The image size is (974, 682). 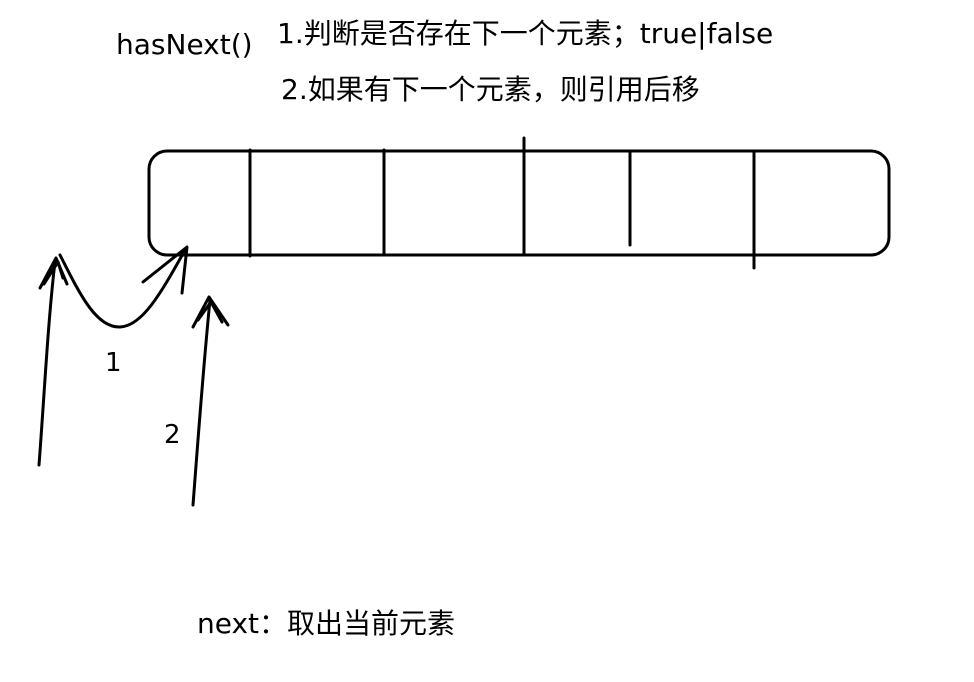 I want to click on next-note: next：取出当前元素, so click(x=326, y=623).